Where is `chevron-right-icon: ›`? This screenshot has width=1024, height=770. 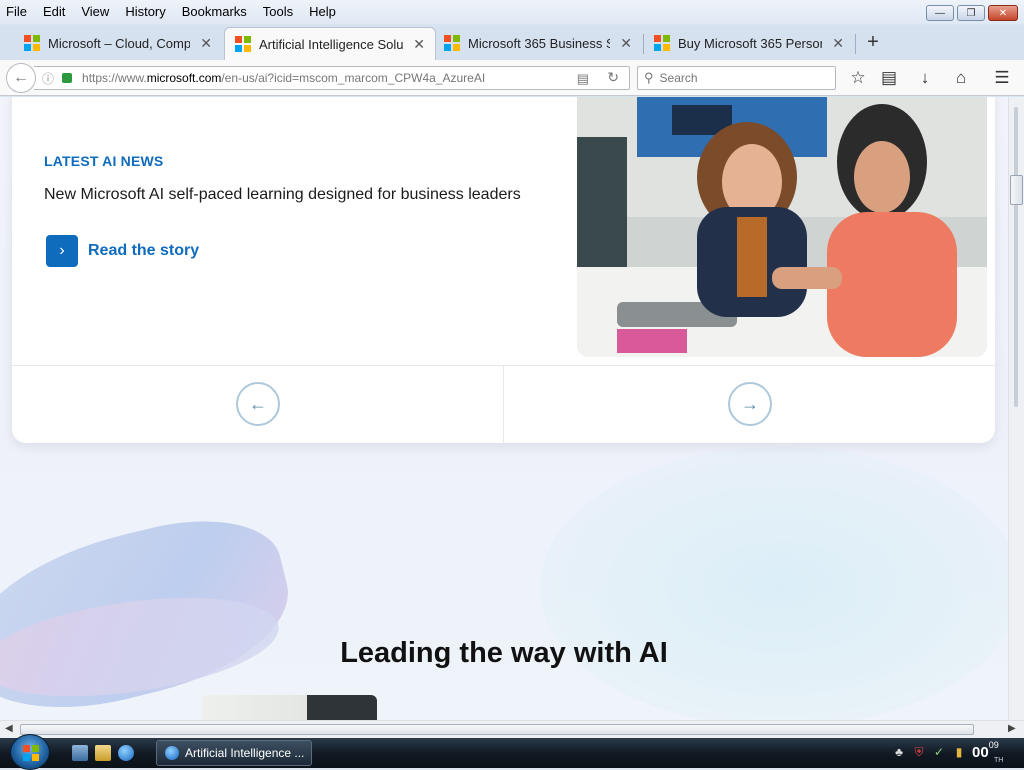 chevron-right-icon: › is located at coordinates (62, 251).